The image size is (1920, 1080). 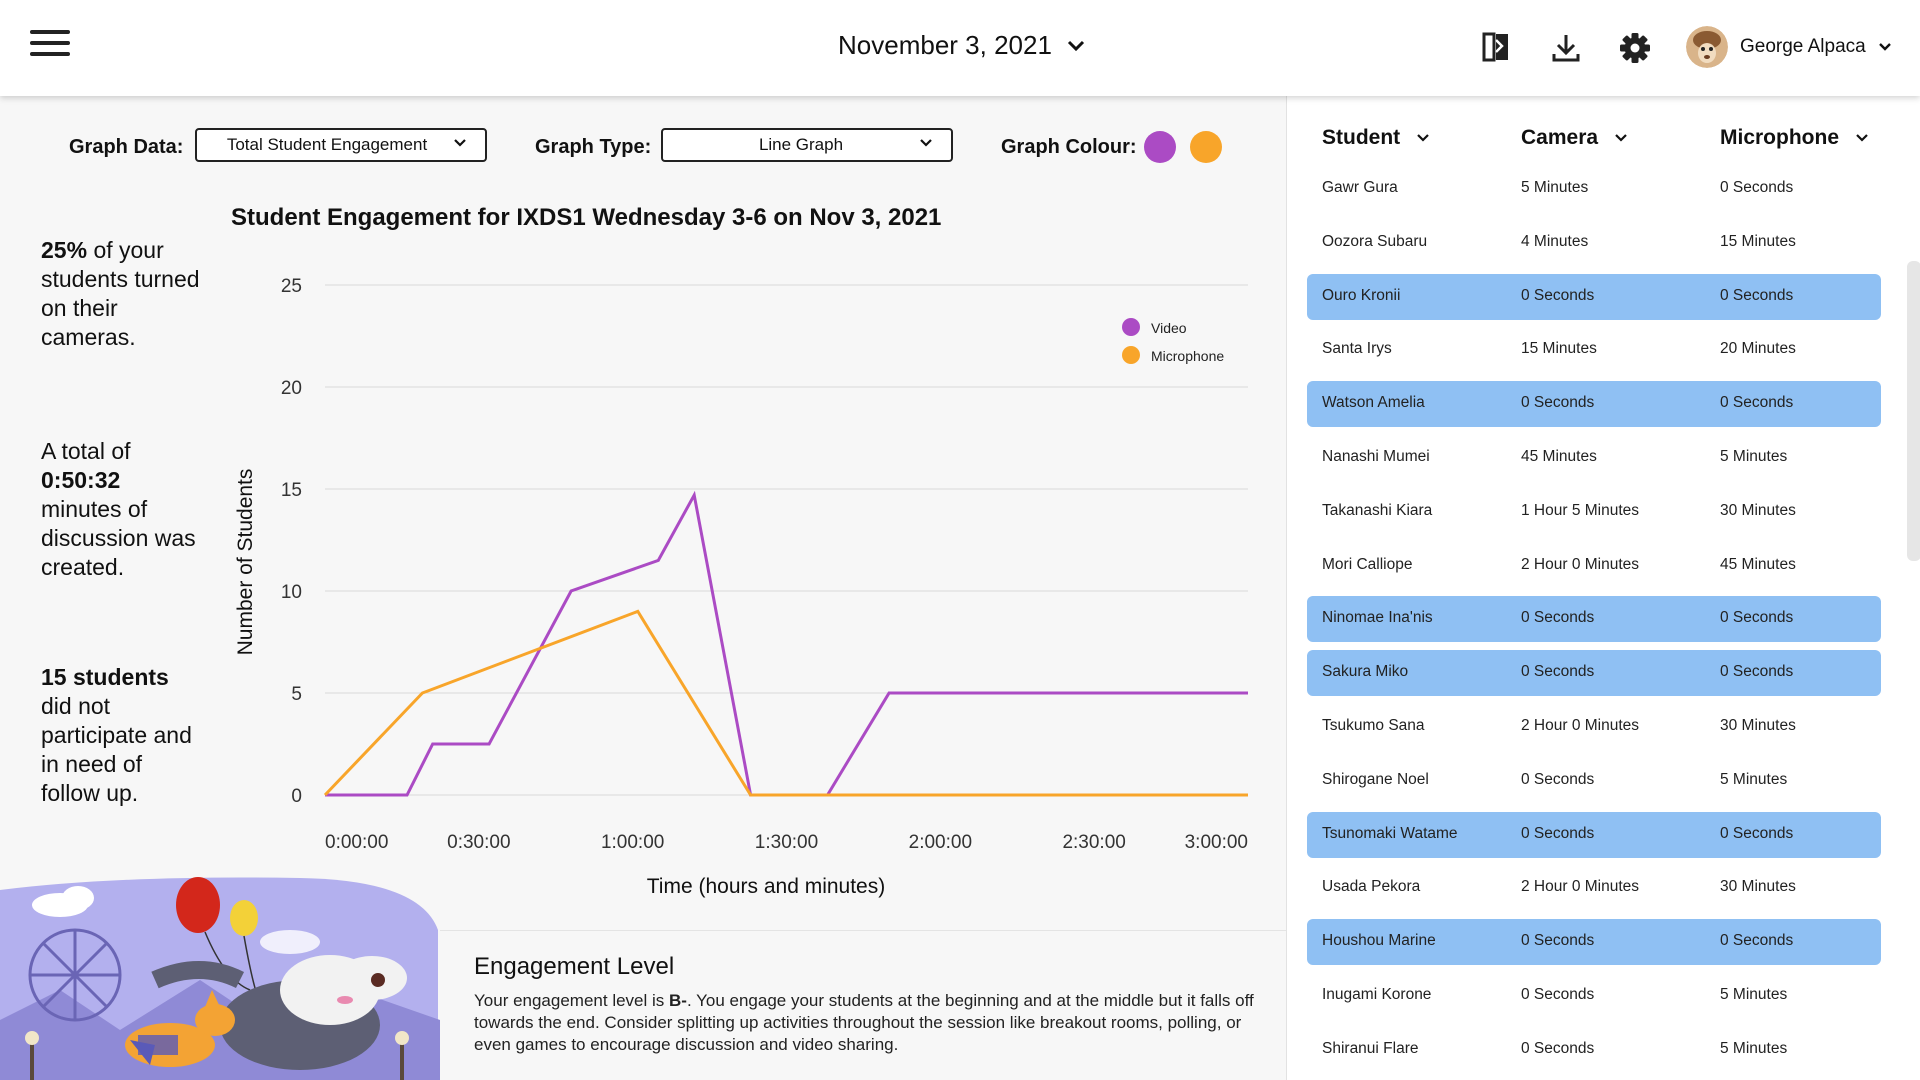 I want to click on table-row: Sakura Miko 0 Seconds 0 Seconds, so click(x=1594, y=673).